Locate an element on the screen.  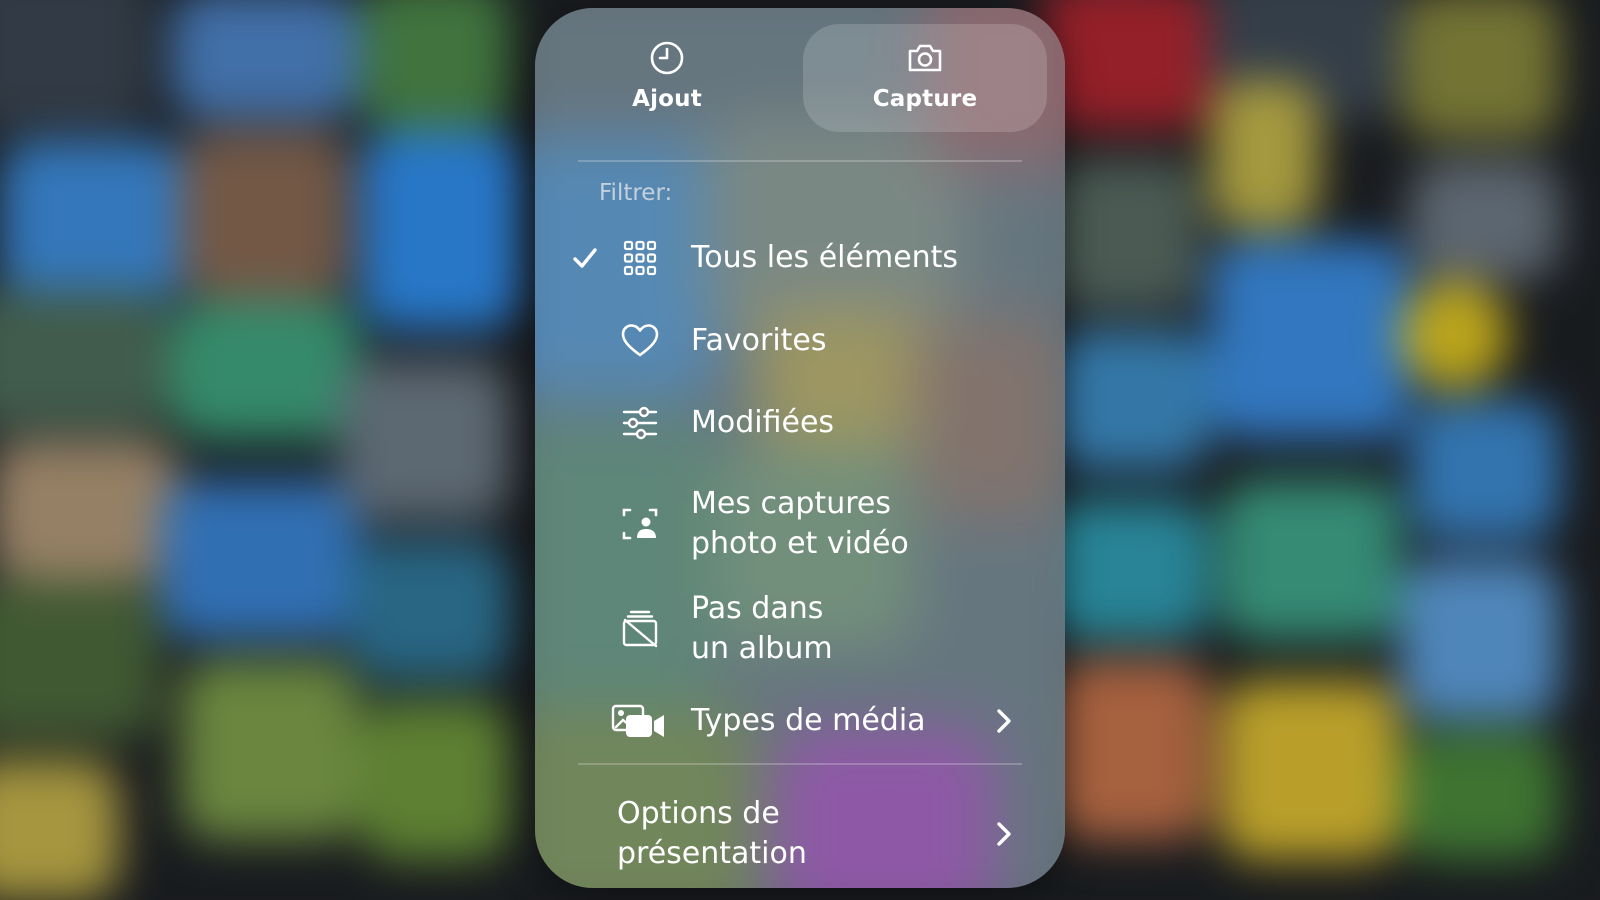
filter-item-favorites: Favorites is located at coordinates (800, 341).